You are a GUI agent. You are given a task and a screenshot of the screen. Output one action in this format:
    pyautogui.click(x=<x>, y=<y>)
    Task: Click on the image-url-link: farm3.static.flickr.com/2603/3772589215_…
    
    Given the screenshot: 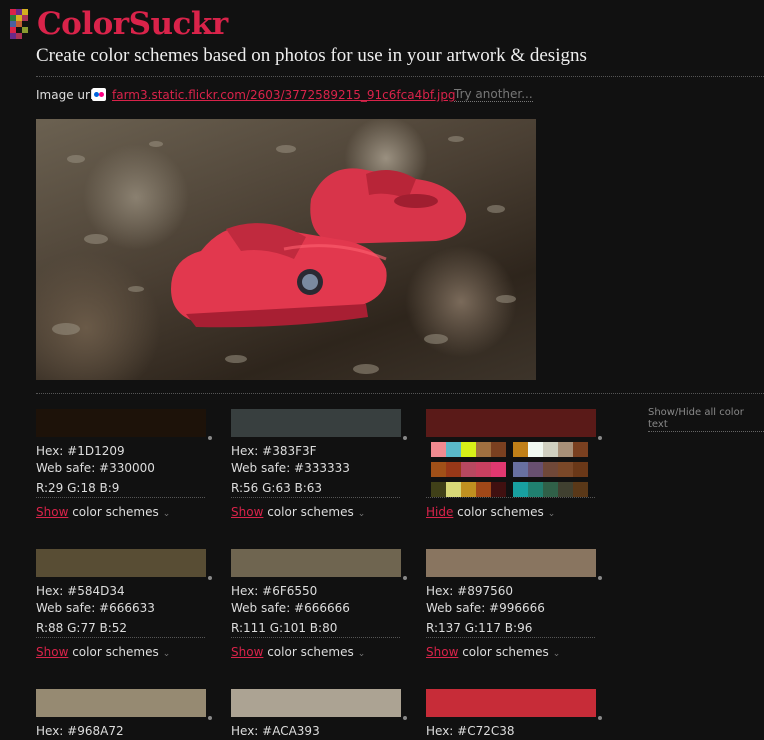 What is the action you would take?
    pyautogui.click(x=284, y=95)
    